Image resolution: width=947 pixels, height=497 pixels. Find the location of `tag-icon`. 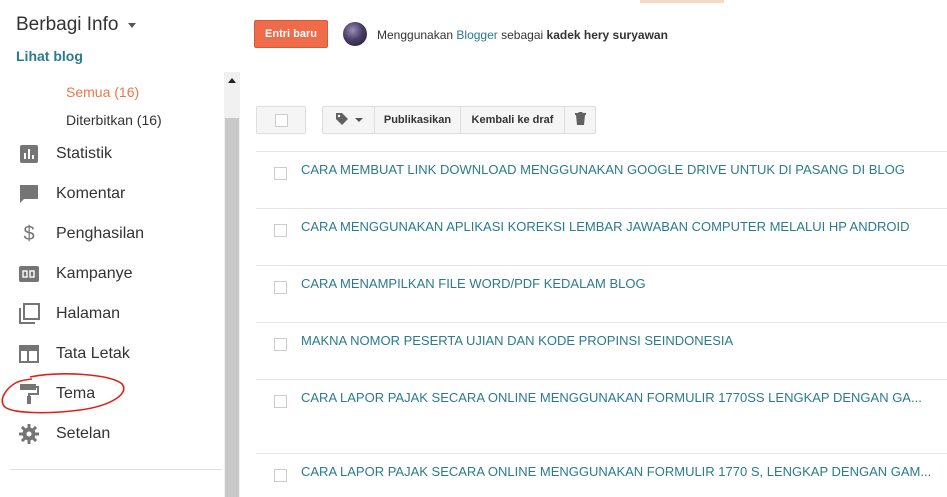

tag-icon is located at coordinates (342, 120).